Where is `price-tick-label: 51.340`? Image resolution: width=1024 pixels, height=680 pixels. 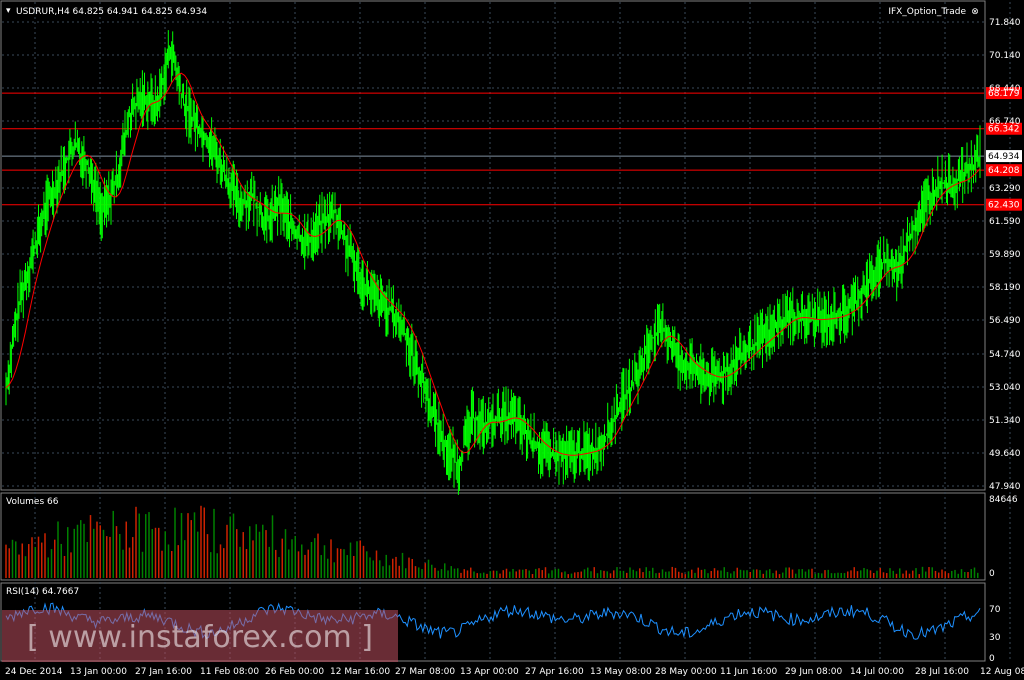 price-tick-label: 51.340 is located at coordinates (1005, 421).